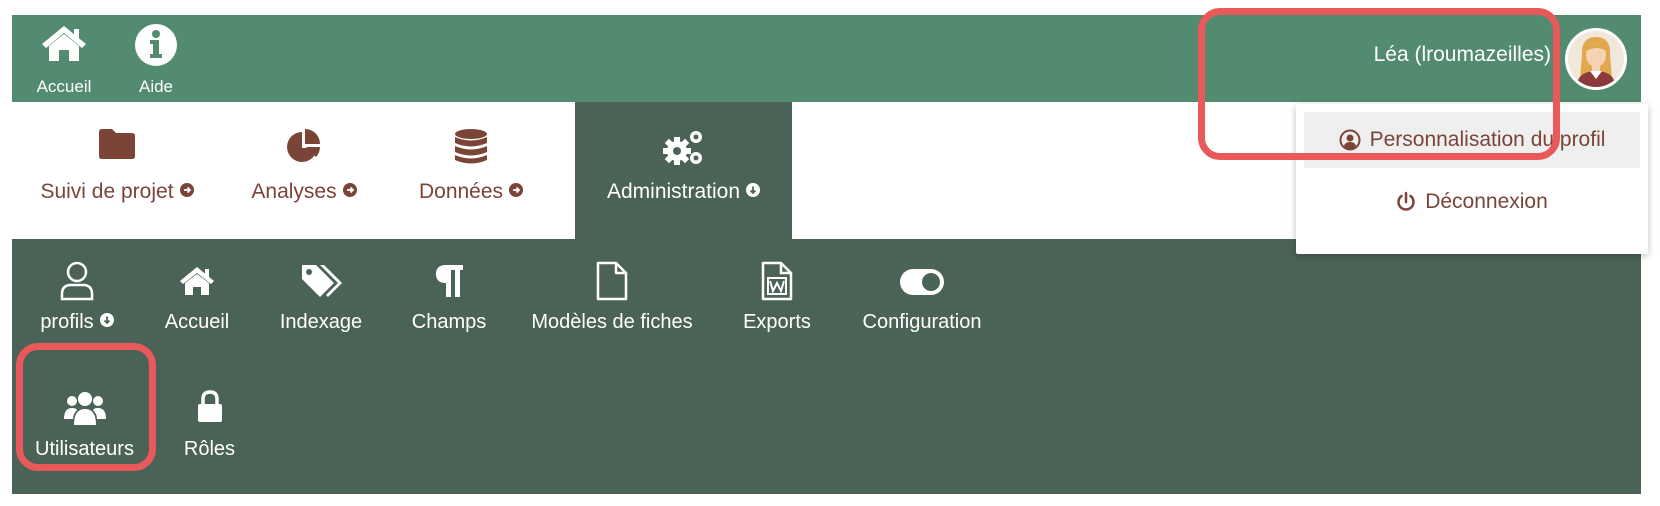 The image size is (1660, 506). I want to click on user-circle-icon, so click(1350, 140).